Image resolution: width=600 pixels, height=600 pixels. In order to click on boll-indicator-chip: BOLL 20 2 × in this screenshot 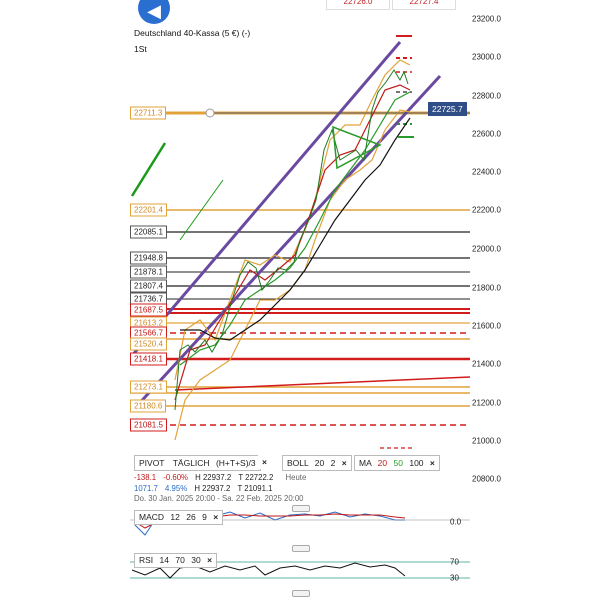, I will do `click(317, 463)`.